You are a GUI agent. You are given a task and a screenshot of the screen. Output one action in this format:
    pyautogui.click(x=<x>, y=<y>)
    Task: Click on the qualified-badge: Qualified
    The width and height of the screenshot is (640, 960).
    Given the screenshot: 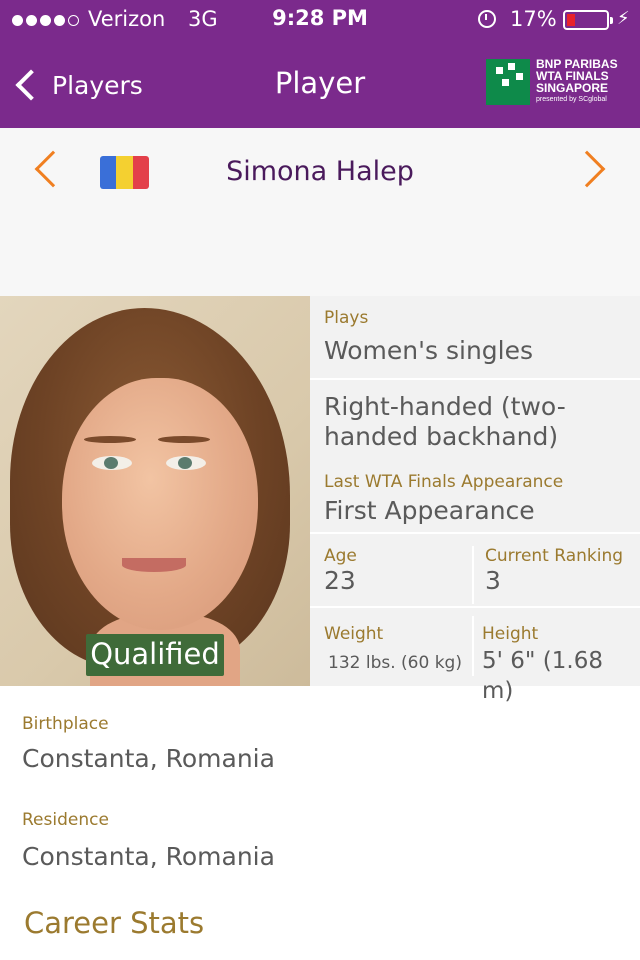 What is the action you would take?
    pyautogui.click(x=155, y=655)
    